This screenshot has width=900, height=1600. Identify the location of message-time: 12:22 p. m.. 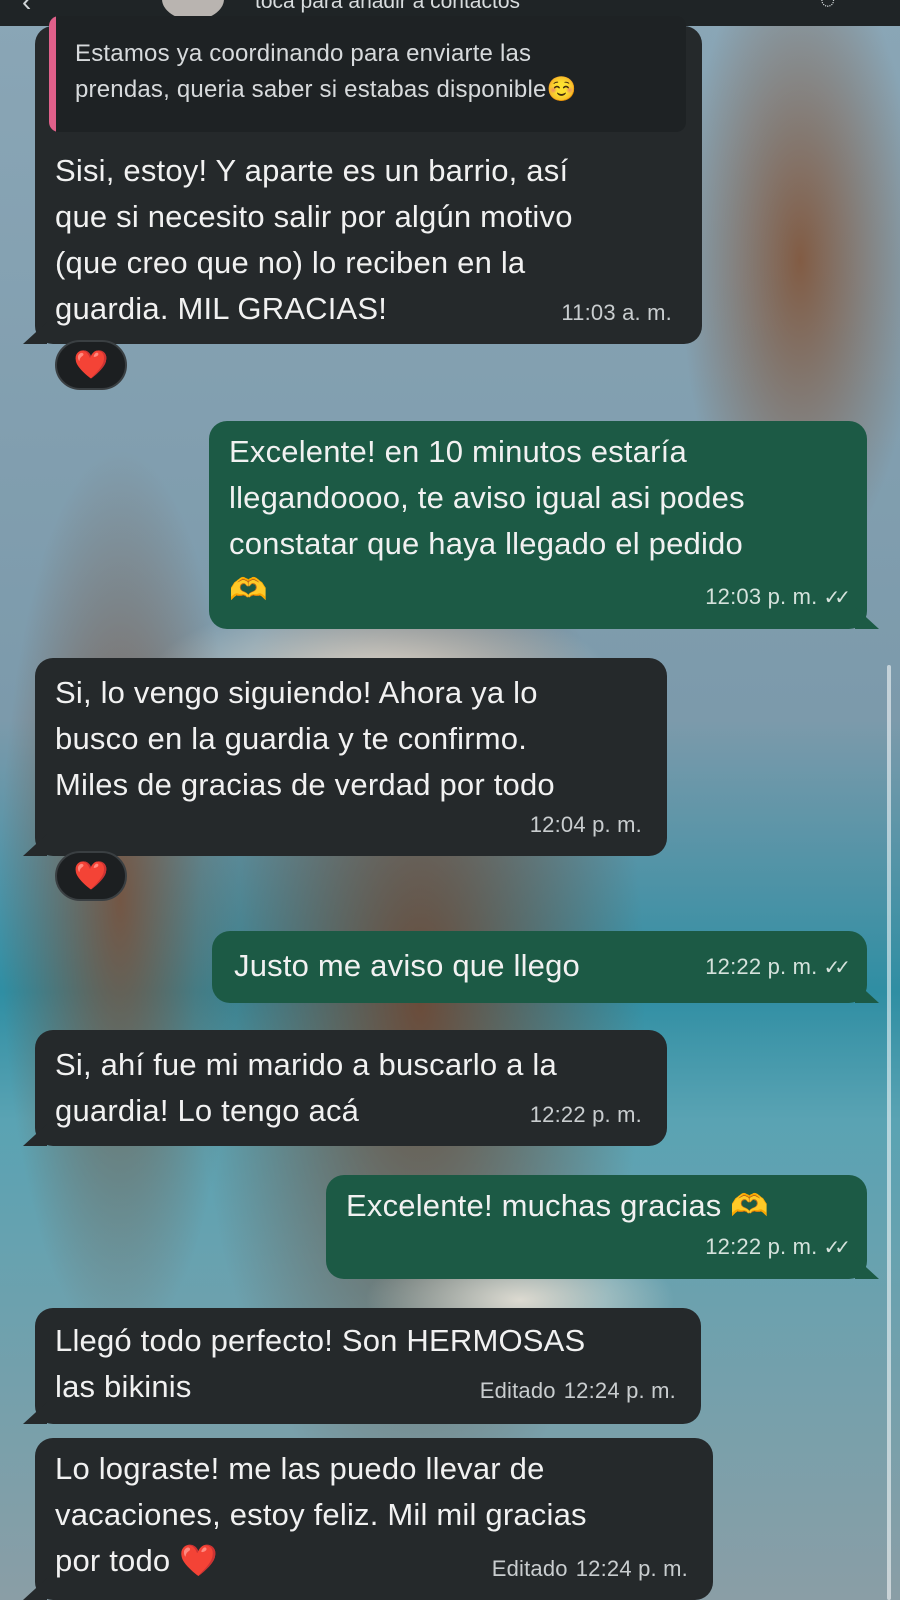
(585, 1114).